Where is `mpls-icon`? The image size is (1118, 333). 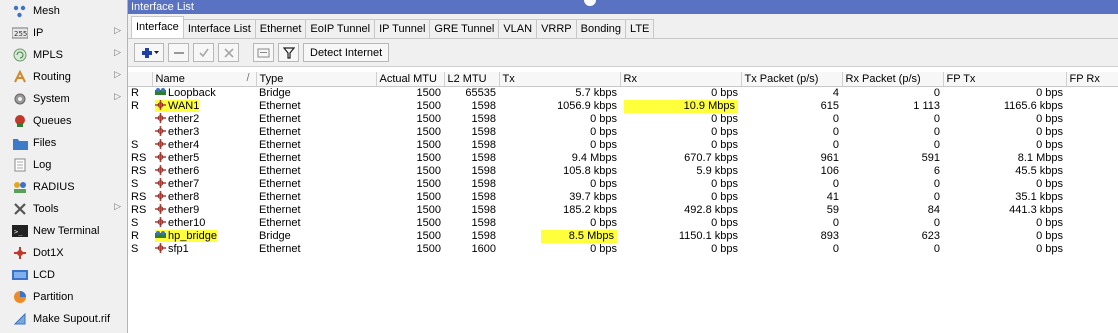 mpls-icon is located at coordinates (20, 55).